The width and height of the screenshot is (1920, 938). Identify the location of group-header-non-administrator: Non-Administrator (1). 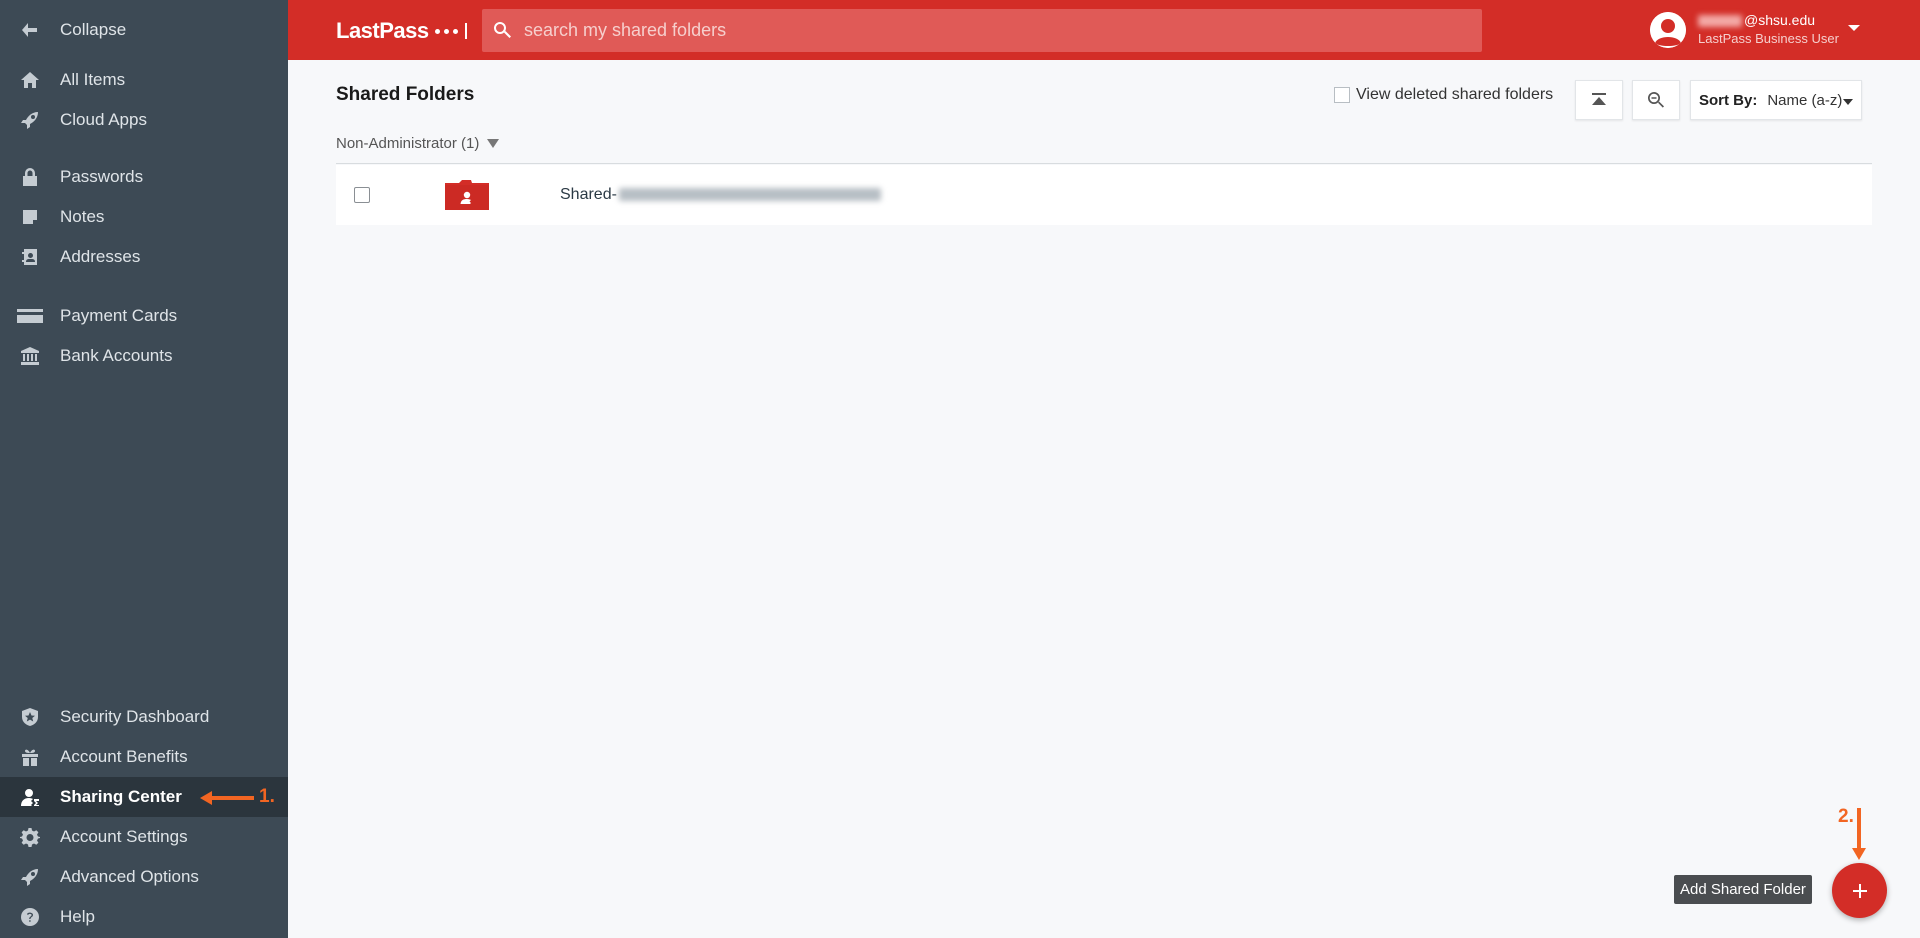
(418, 143).